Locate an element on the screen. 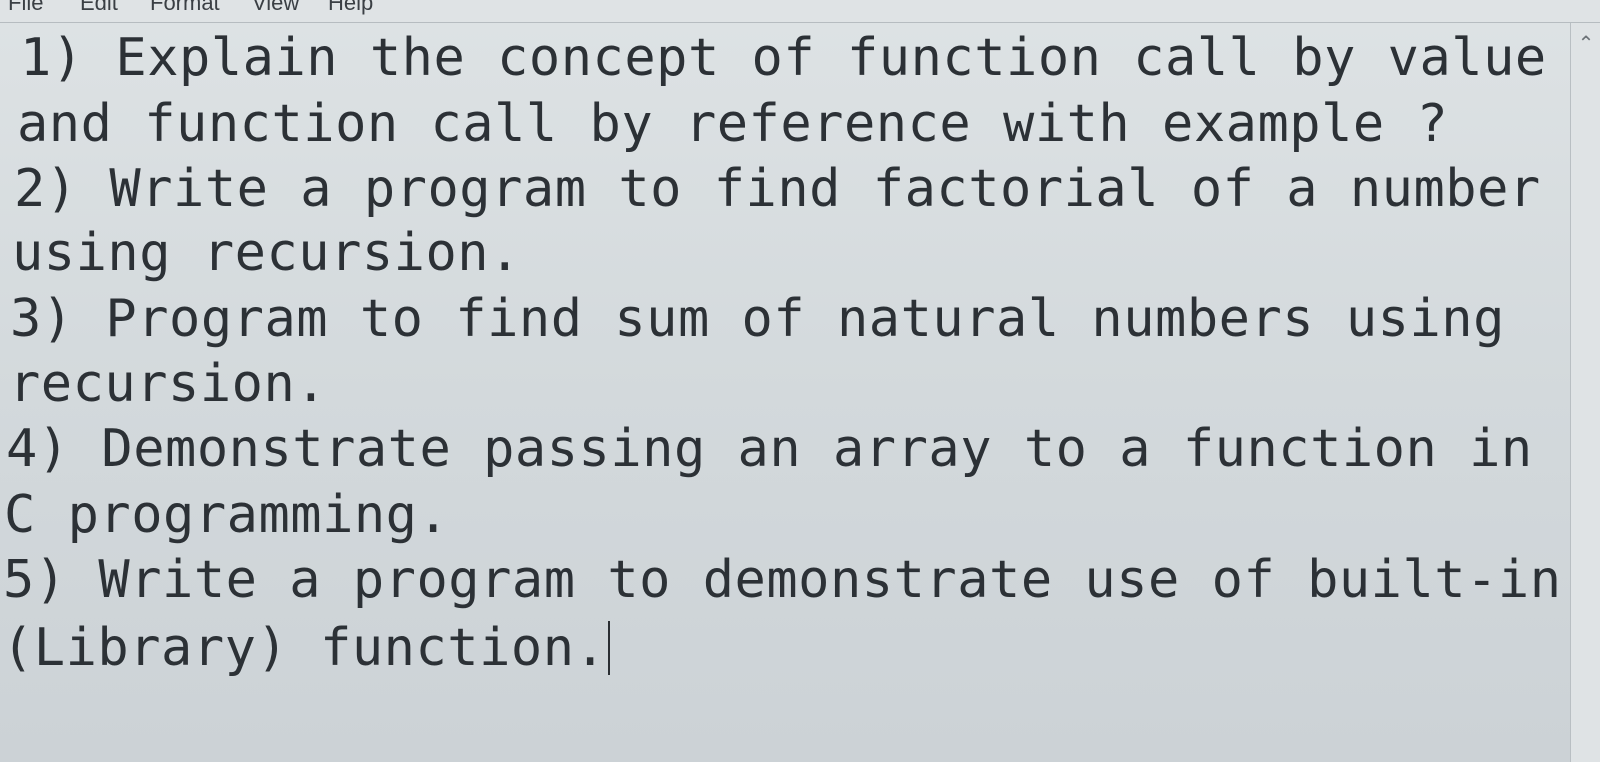 This screenshot has width=1600, height=762. menu-file: File is located at coordinates (25, 8).